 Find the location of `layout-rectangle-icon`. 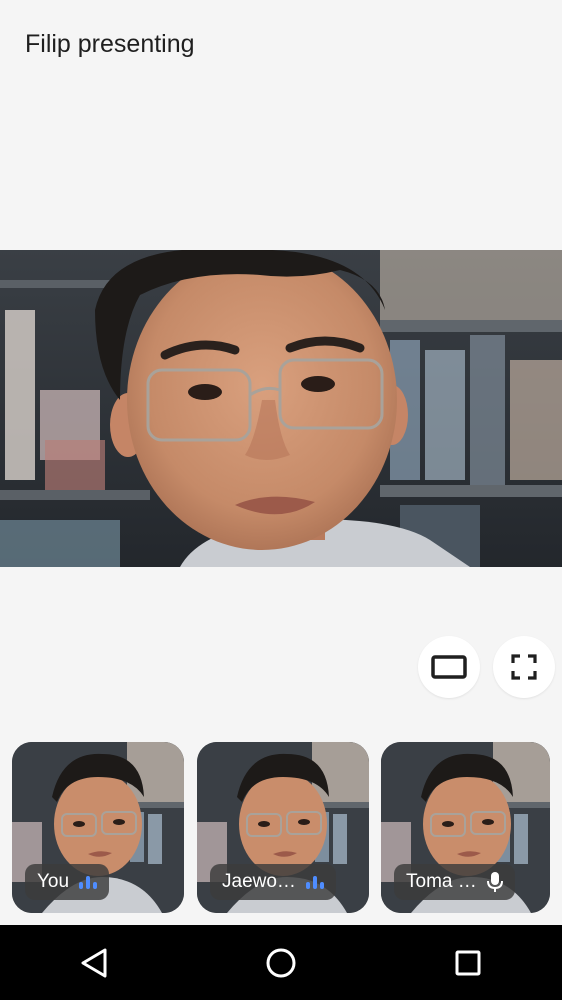

layout-rectangle-icon is located at coordinates (449, 667).